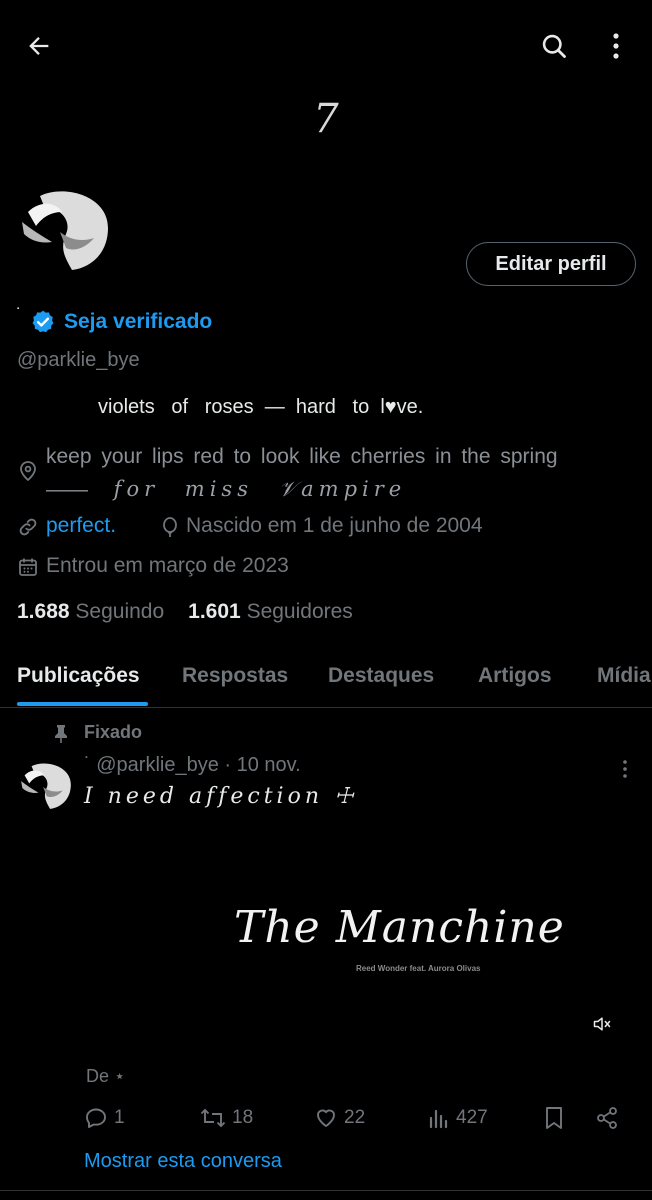 The width and height of the screenshot is (652, 1200). What do you see at coordinates (214, 611) in the screenshot?
I see `followers-count: 1.601` at bounding box center [214, 611].